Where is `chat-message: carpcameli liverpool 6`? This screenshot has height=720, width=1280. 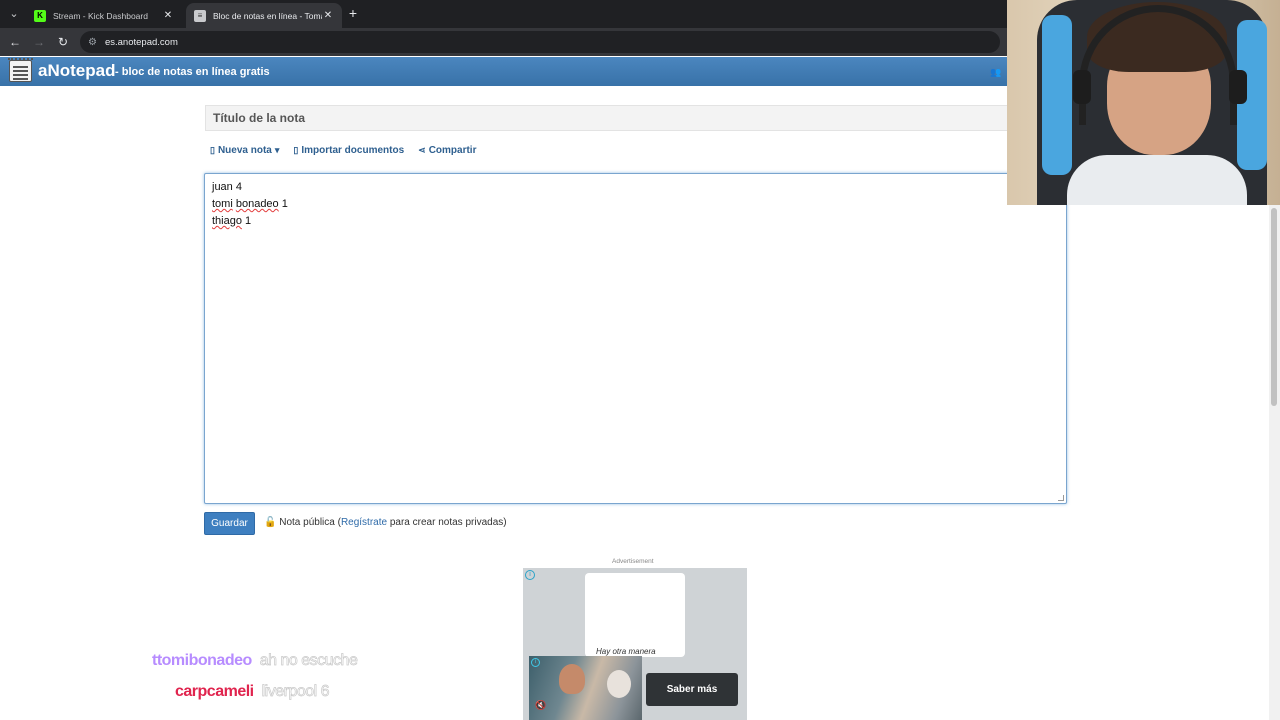 chat-message: carpcameli liverpool 6 is located at coordinates (252, 692).